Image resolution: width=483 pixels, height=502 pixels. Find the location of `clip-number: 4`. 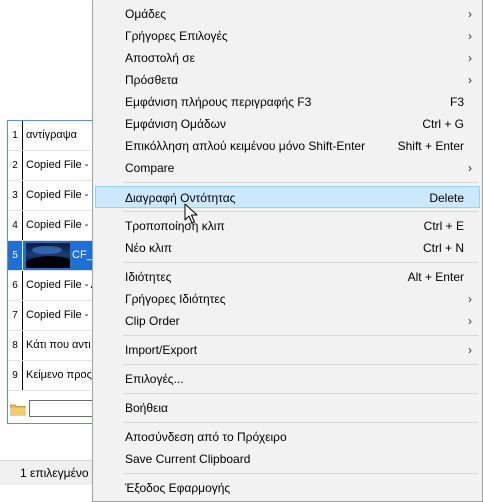

clip-number: 4 is located at coordinates (15, 225).